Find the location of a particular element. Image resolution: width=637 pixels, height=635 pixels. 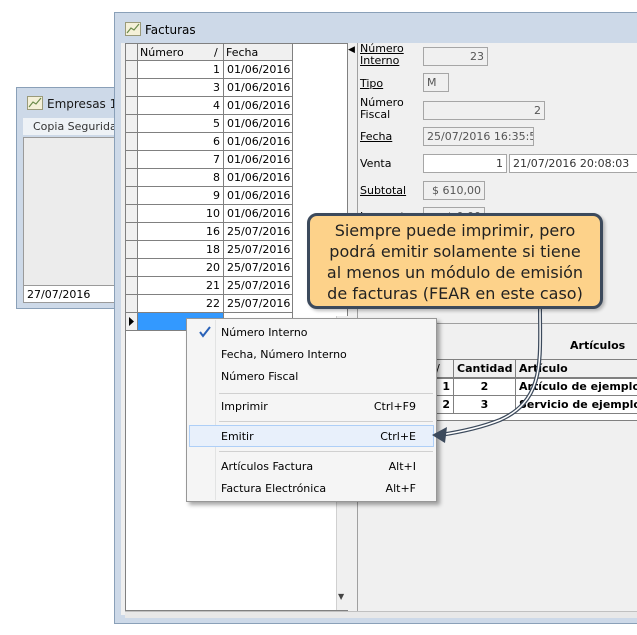

grid-cell-numero: 4 is located at coordinates (181, 106).